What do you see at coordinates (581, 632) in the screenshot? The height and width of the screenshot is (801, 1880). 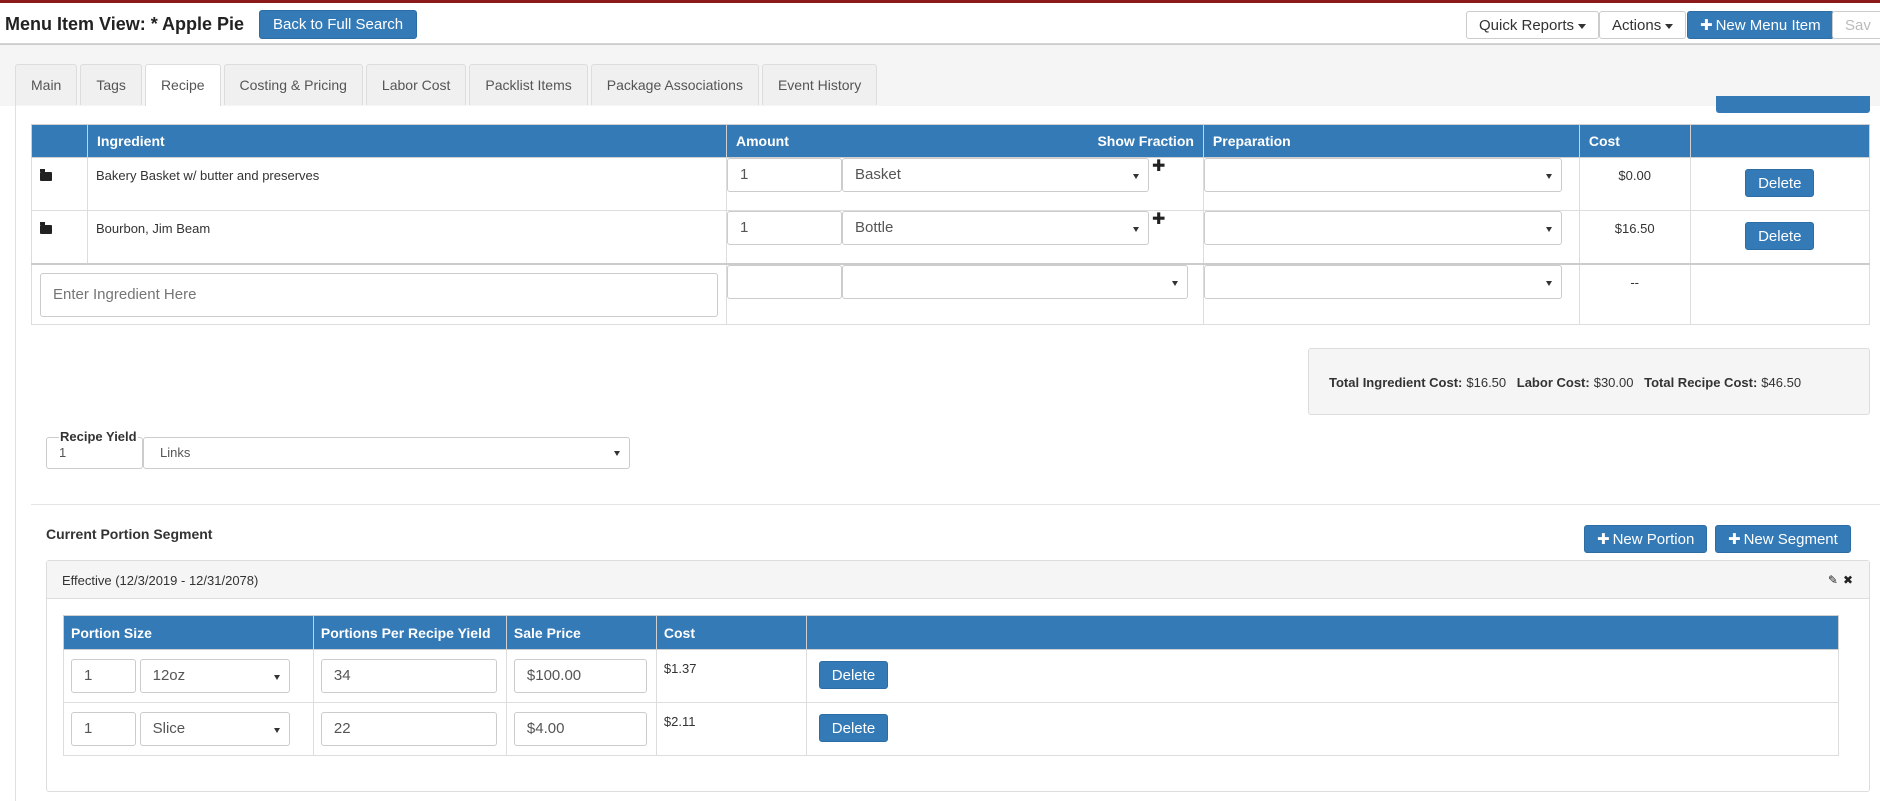 I see `header-sale-price: Sale Price` at bounding box center [581, 632].